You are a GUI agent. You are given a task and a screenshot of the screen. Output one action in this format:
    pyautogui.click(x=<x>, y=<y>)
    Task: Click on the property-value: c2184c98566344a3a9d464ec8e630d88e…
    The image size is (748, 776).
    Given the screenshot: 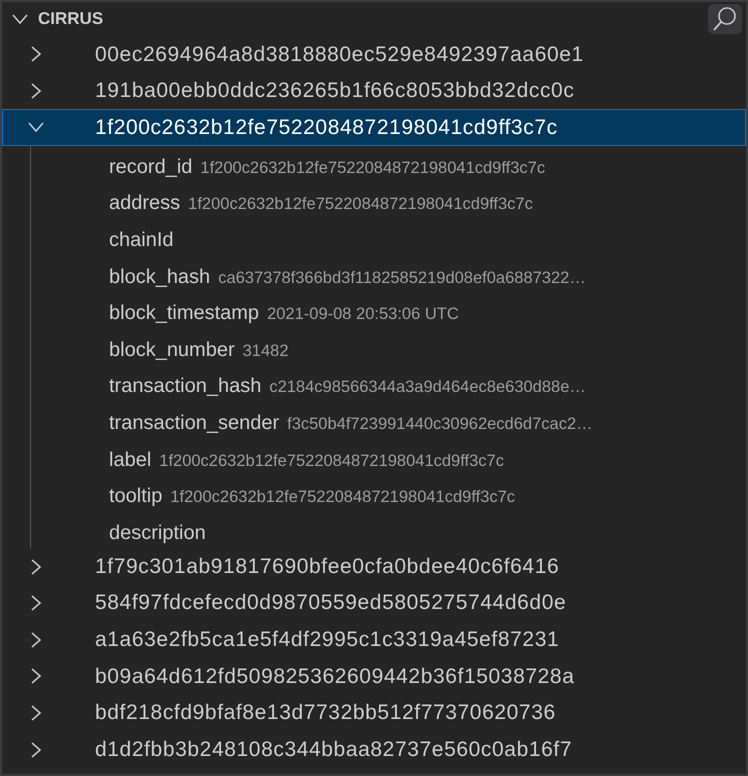 What is the action you would take?
    pyautogui.click(x=427, y=387)
    